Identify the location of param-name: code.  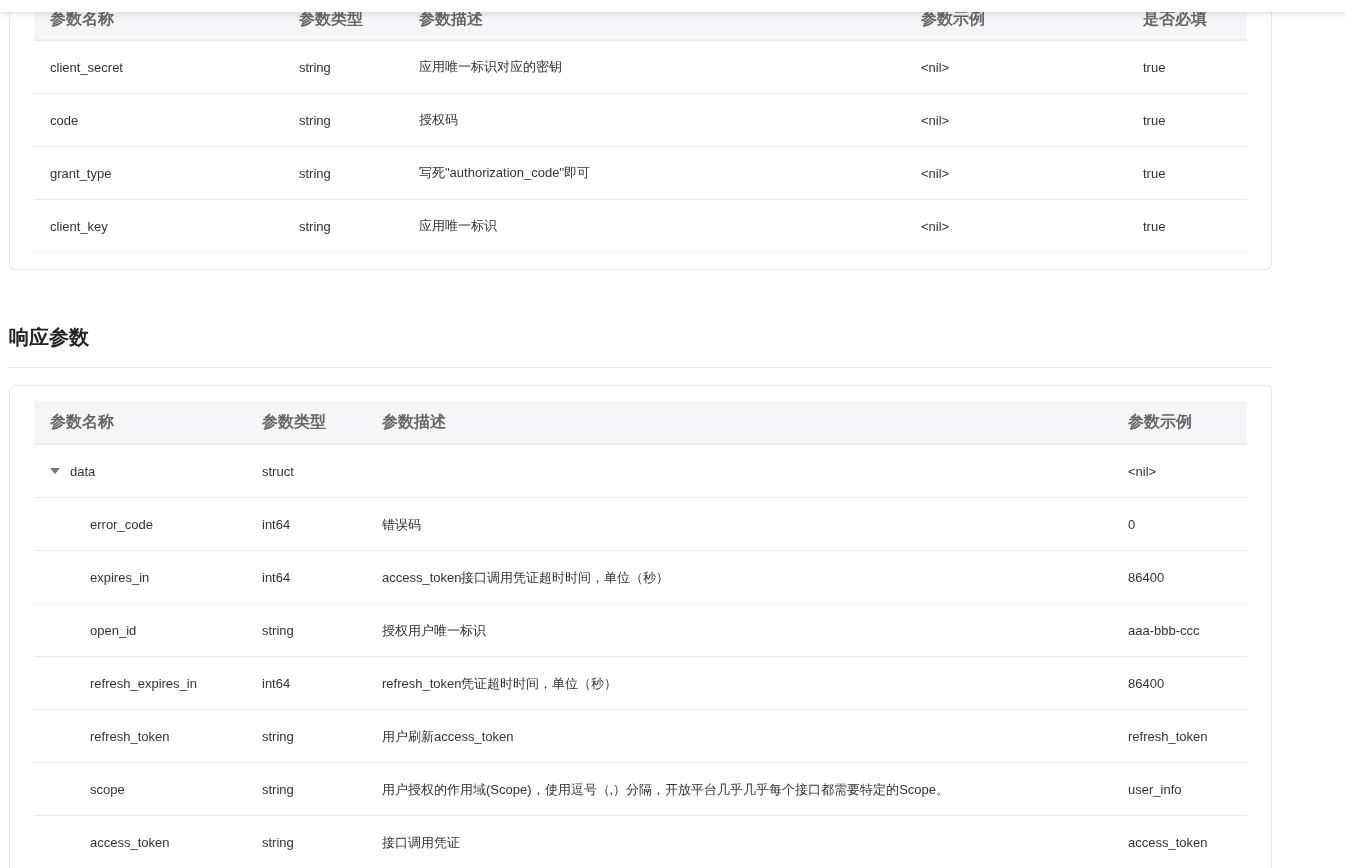
(64, 120).